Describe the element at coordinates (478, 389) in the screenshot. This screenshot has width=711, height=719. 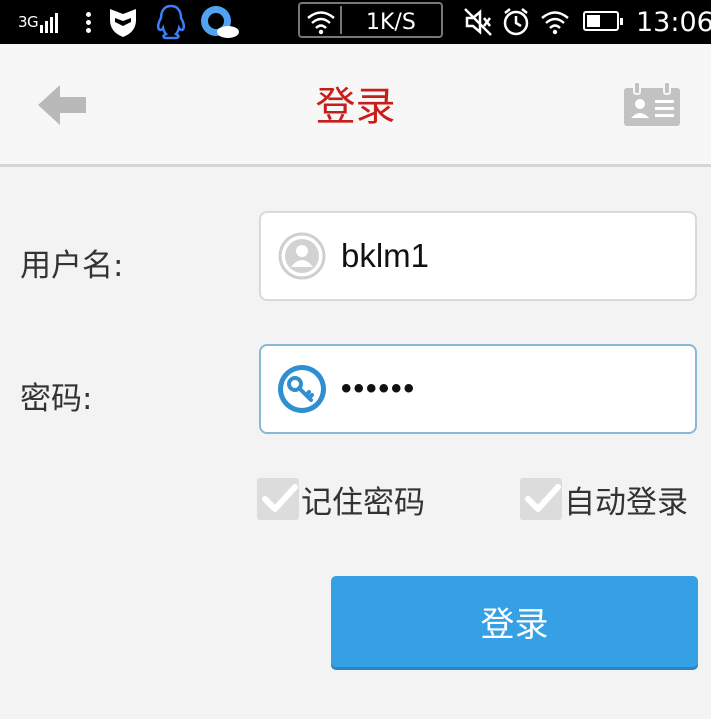
I see `password-field: ••••••` at that location.